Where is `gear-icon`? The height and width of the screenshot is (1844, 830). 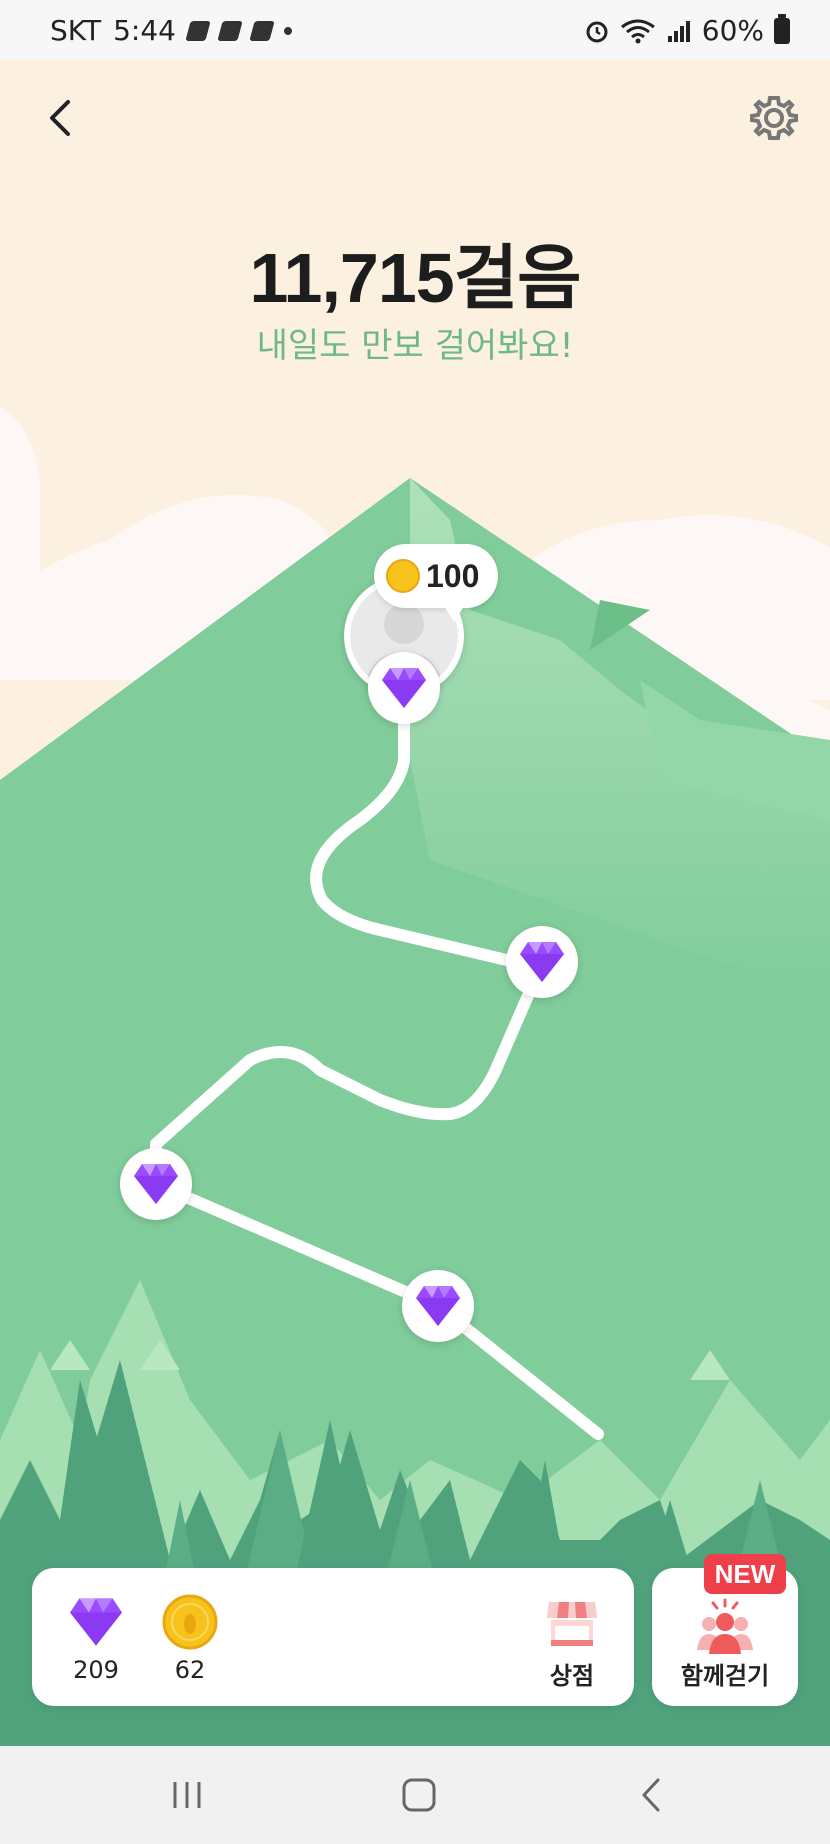
gear-icon is located at coordinates (774, 118).